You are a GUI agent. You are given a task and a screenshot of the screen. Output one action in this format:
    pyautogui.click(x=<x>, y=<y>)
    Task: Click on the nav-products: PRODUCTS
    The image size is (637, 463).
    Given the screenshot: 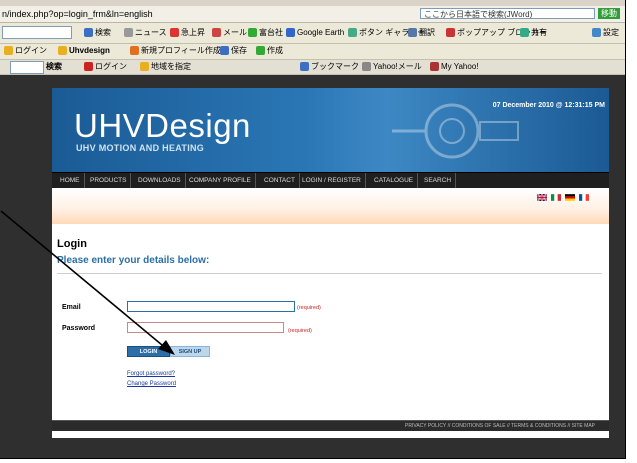 What is the action you would take?
    pyautogui.click(x=109, y=180)
    